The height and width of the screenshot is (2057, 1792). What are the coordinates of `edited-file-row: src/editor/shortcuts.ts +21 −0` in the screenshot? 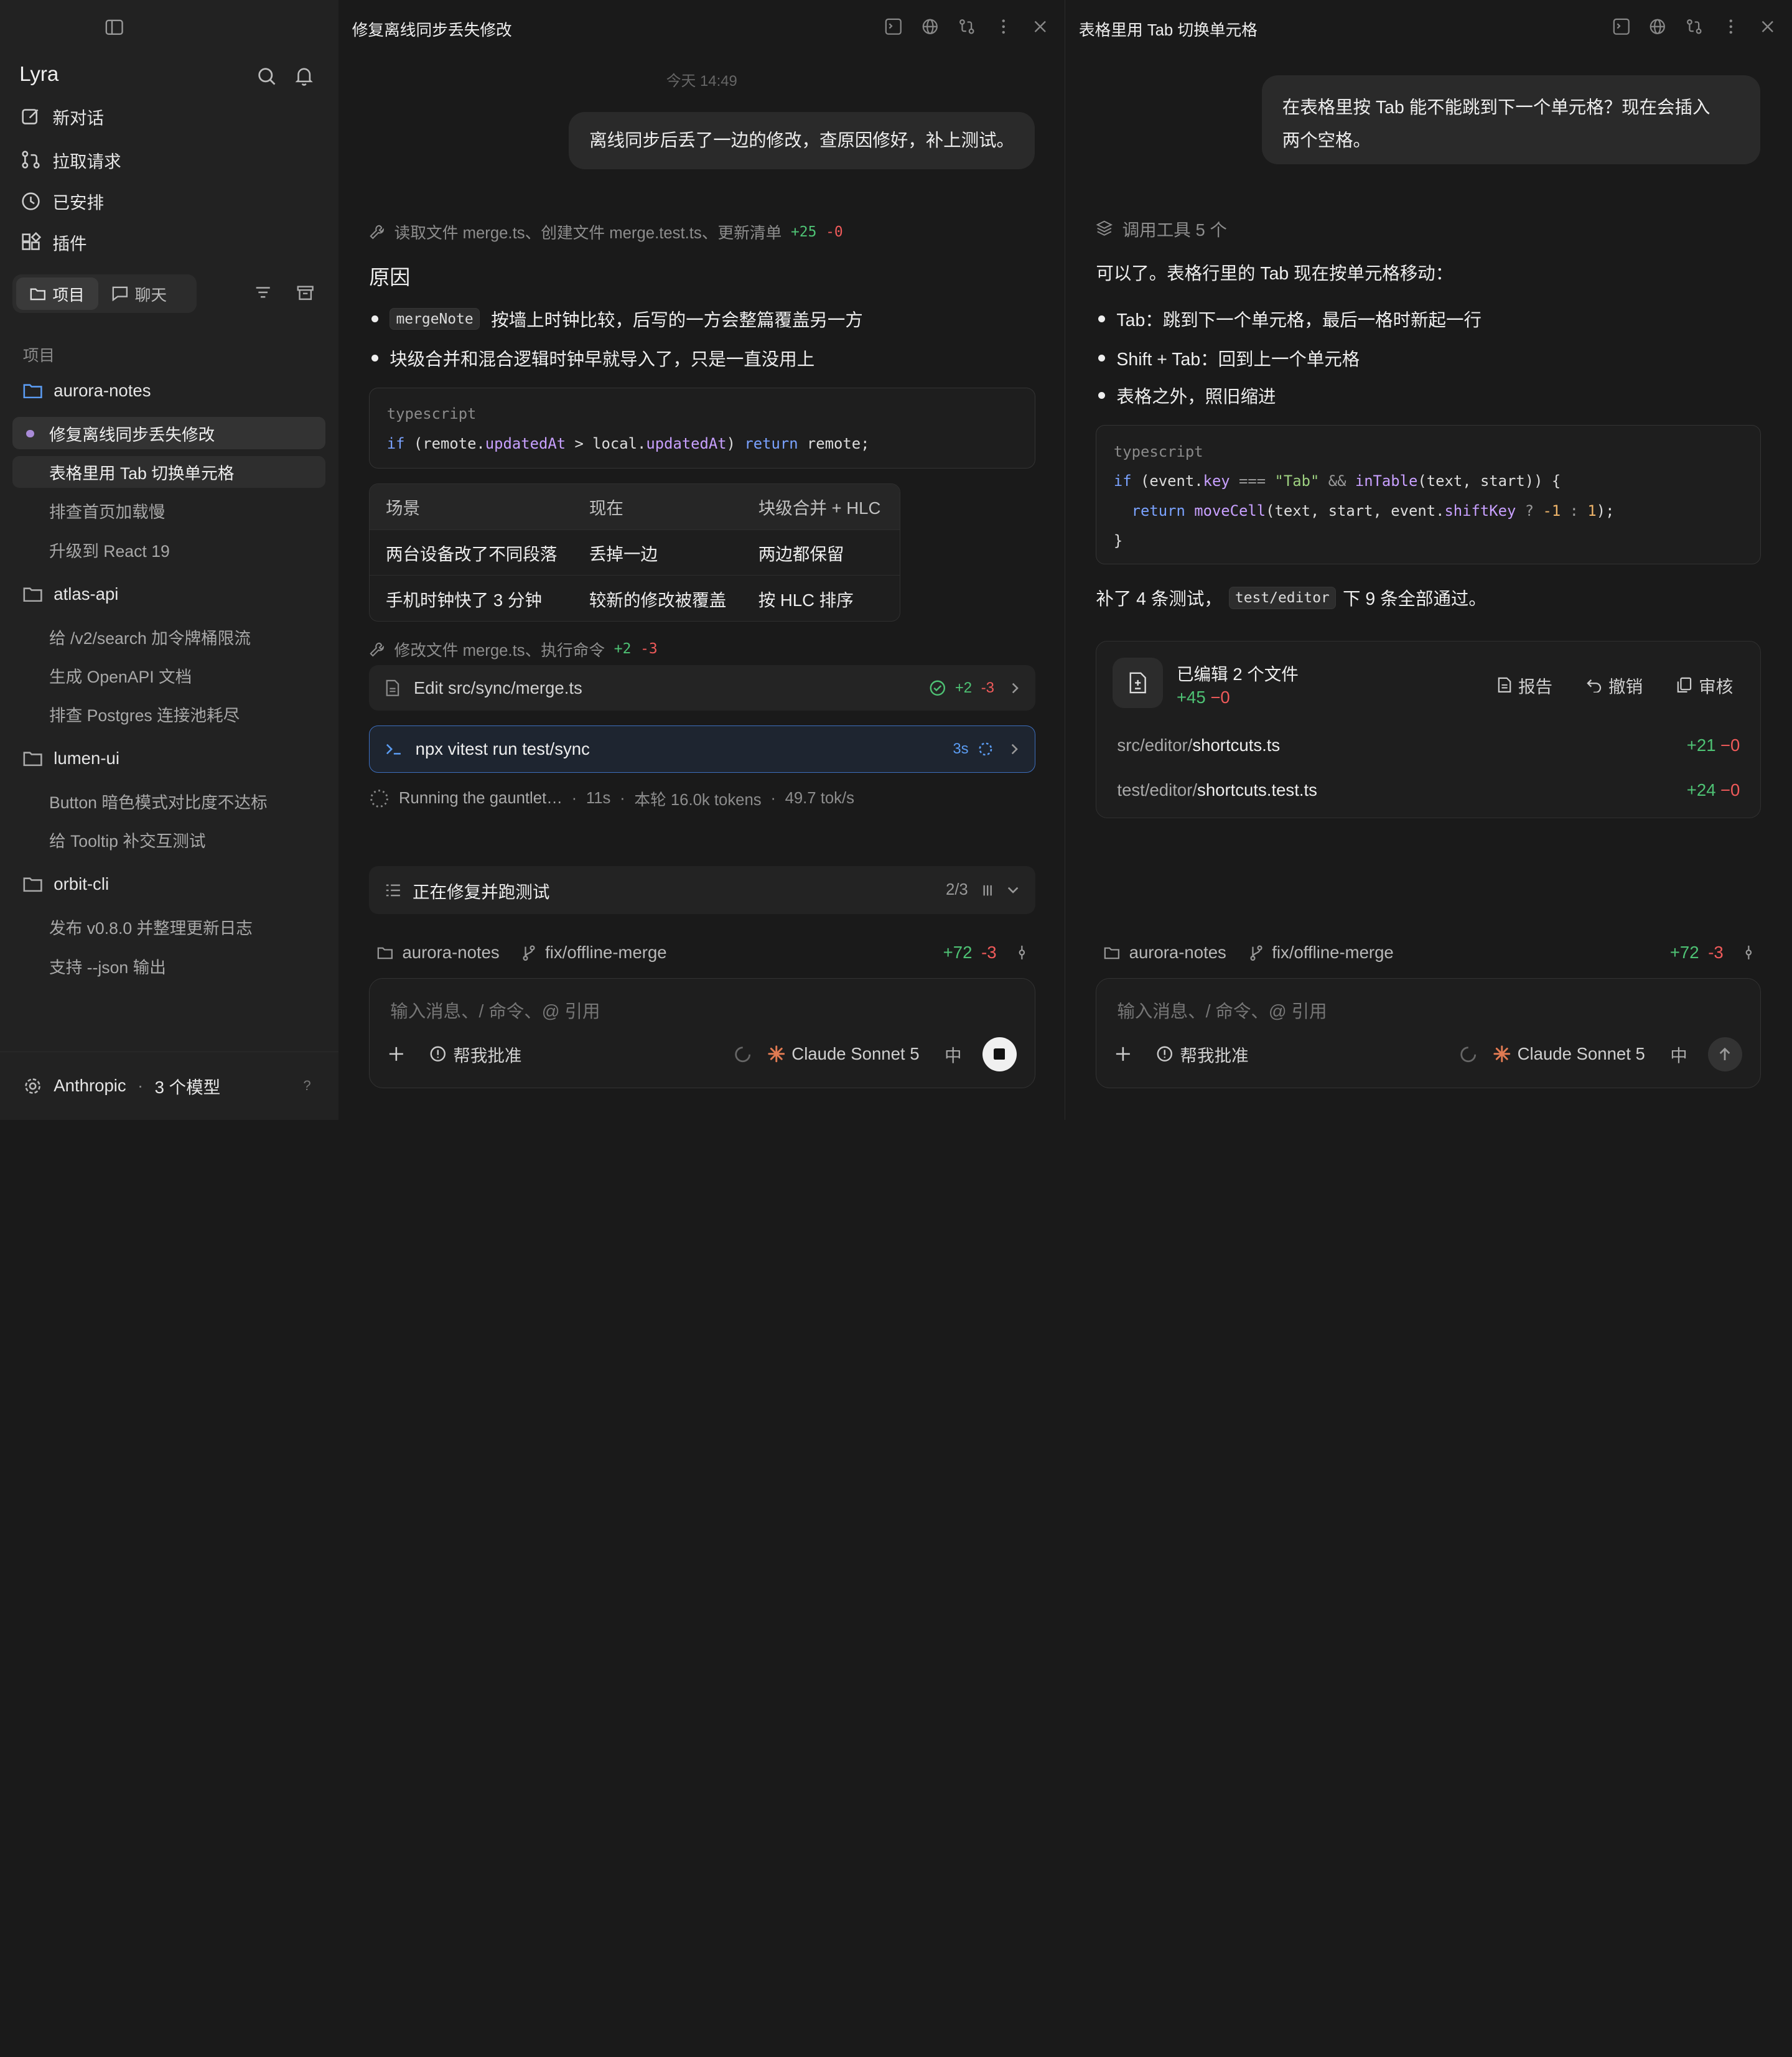 It's located at (1428, 745).